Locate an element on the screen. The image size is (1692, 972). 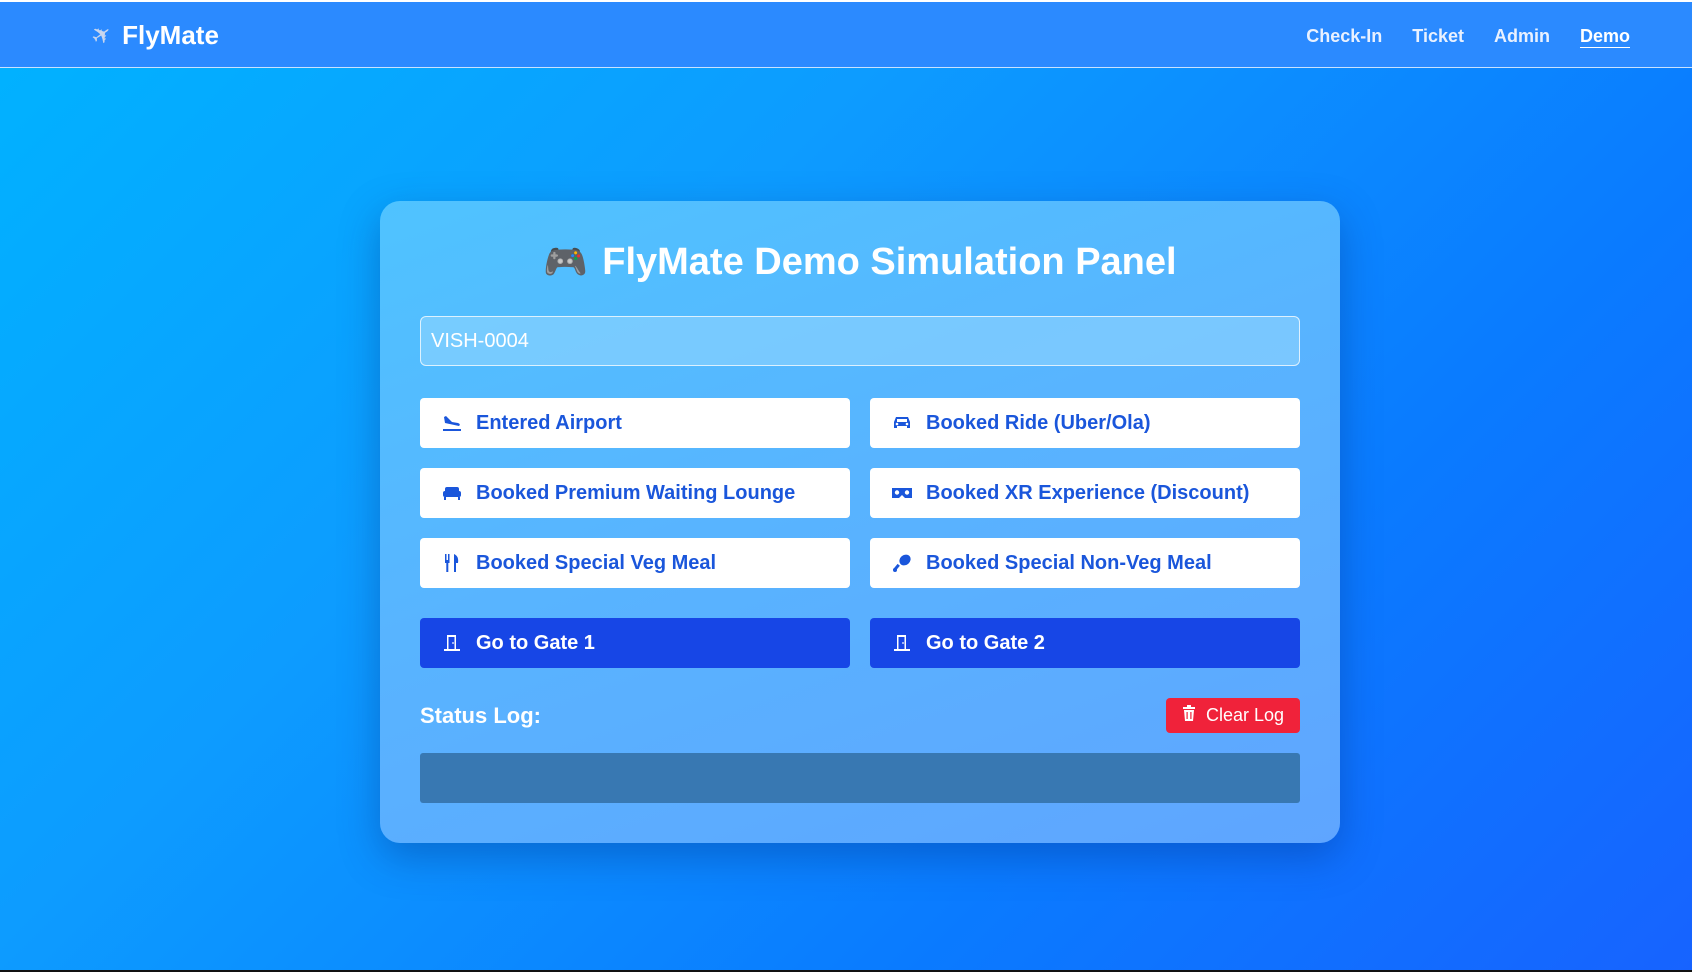
booked-lounge-button: Booked Premium Waiting Lounge is located at coordinates (635, 493).